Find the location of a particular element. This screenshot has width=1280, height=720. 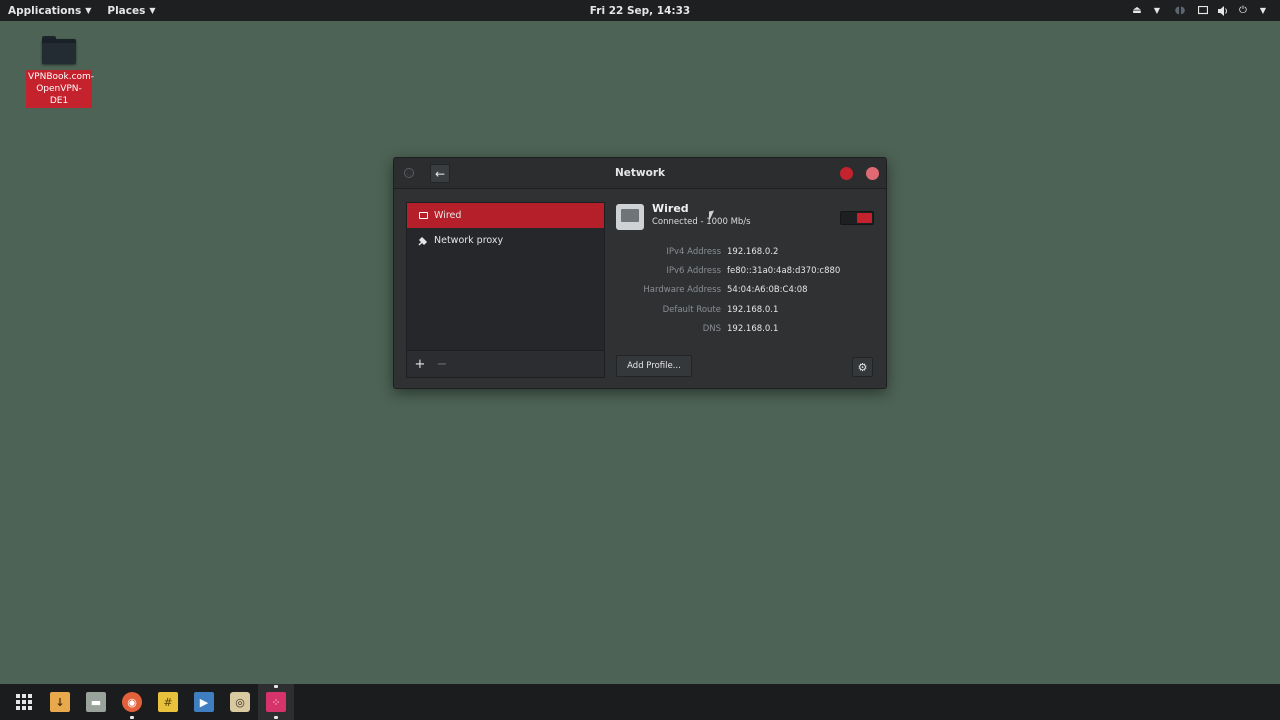

info-row: IPv6 Address fe80::31a0:4a8:d370:c880 is located at coordinates (747, 270).